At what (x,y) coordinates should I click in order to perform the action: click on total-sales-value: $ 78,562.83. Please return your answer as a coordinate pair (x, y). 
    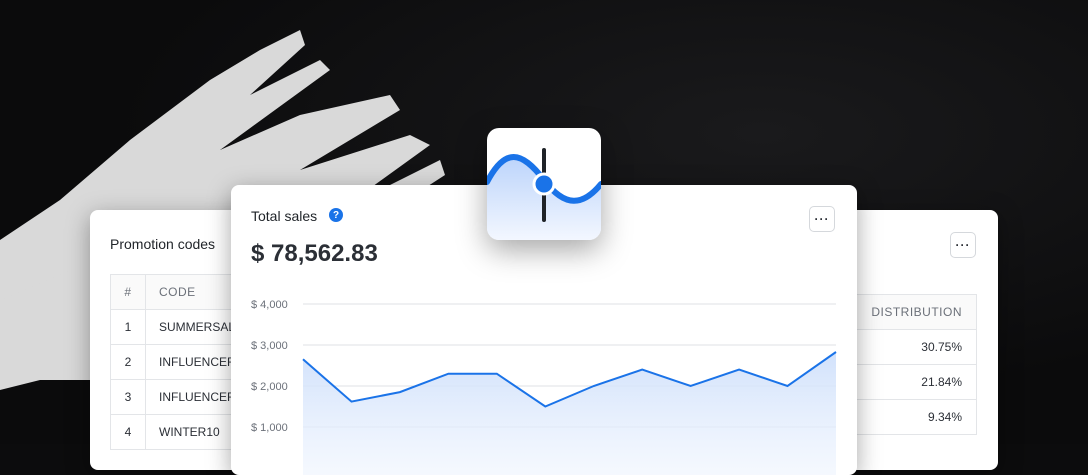
    Looking at the image, I should click on (314, 253).